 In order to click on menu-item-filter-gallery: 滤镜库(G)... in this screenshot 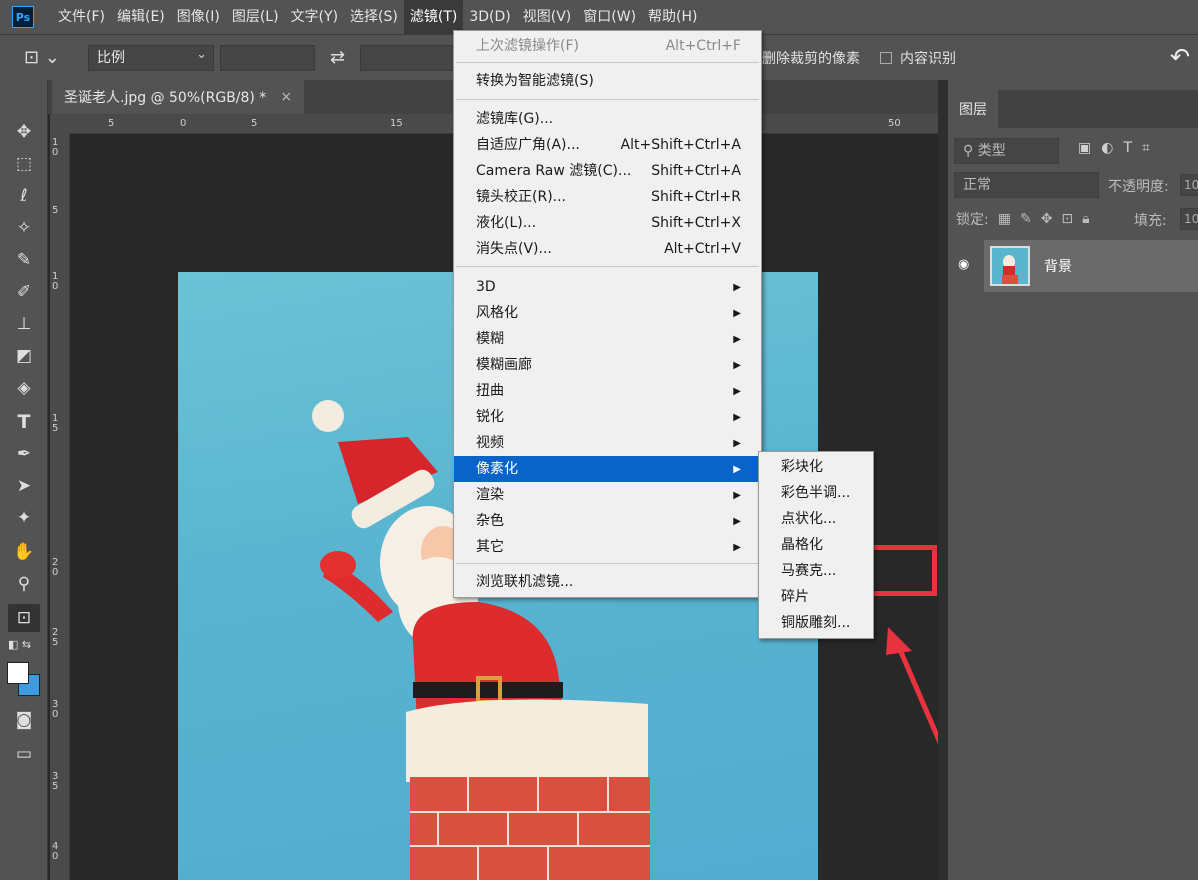, I will do `click(607, 119)`.